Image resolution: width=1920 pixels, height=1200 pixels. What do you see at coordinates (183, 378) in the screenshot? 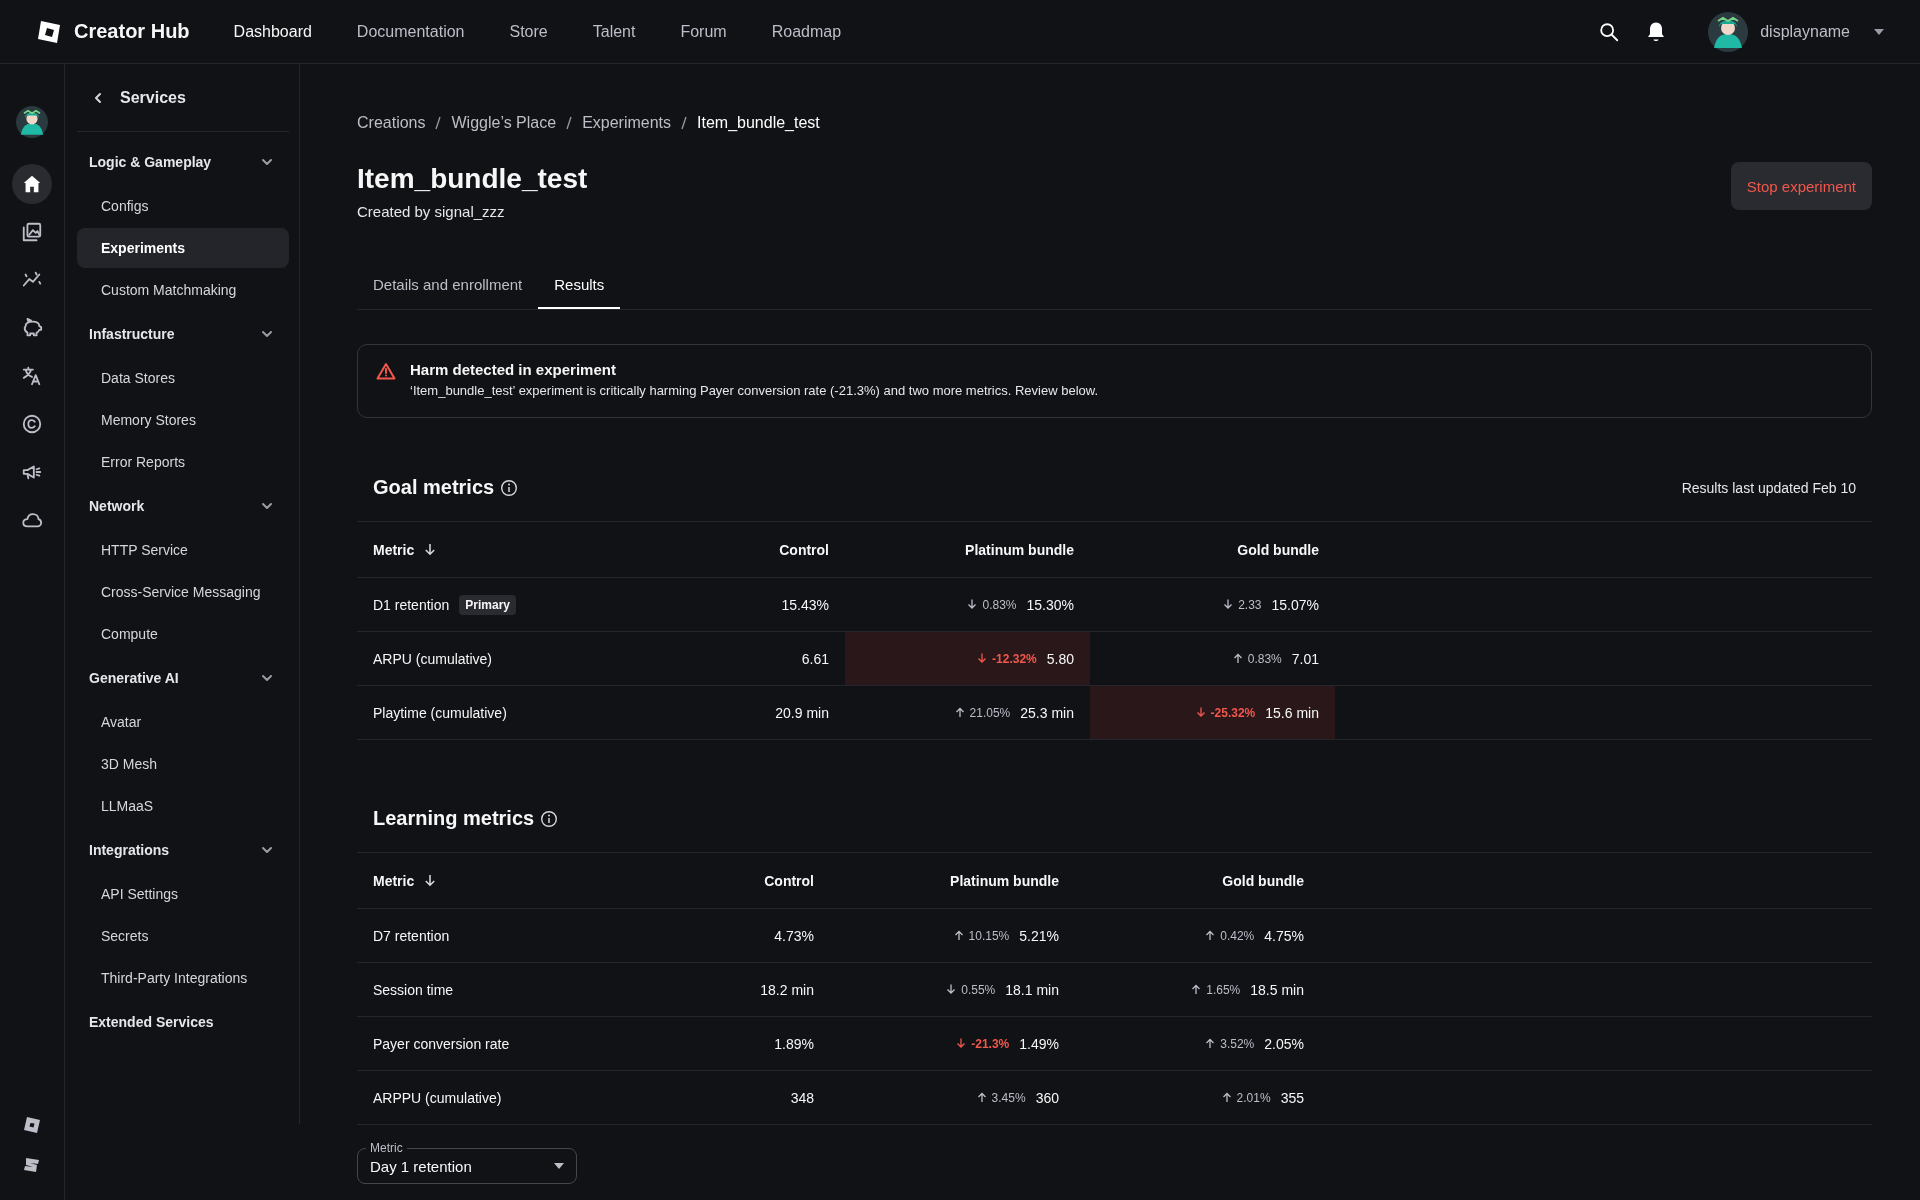
I see `sidebar-item: Data Stores` at bounding box center [183, 378].